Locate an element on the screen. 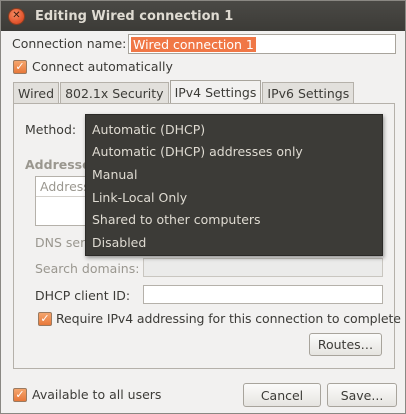 The width and height of the screenshot is (406, 414). tab-wired: Wired is located at coordinates (36, 92).